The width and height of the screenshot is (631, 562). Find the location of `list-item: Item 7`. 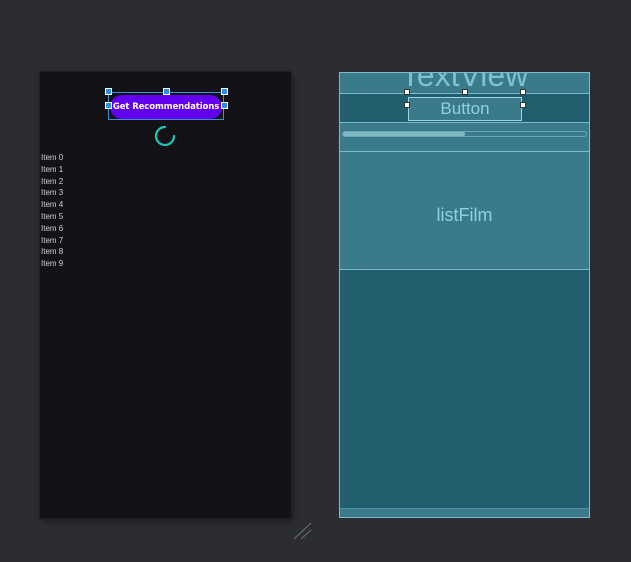

list-item: Item 7 is located at coordinates (52, 241).